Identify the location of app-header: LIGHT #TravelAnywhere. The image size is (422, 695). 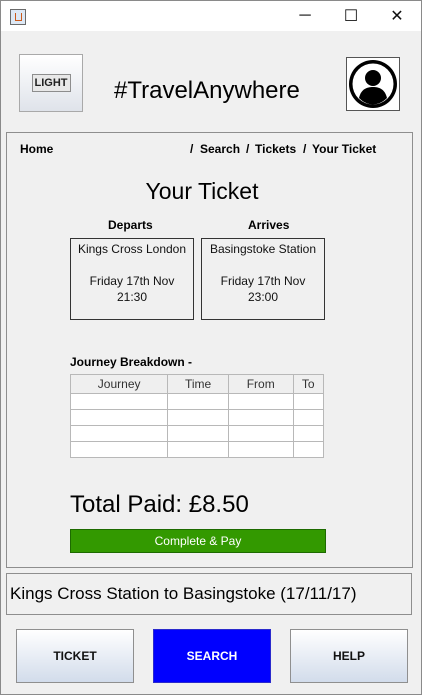
(209, 85).